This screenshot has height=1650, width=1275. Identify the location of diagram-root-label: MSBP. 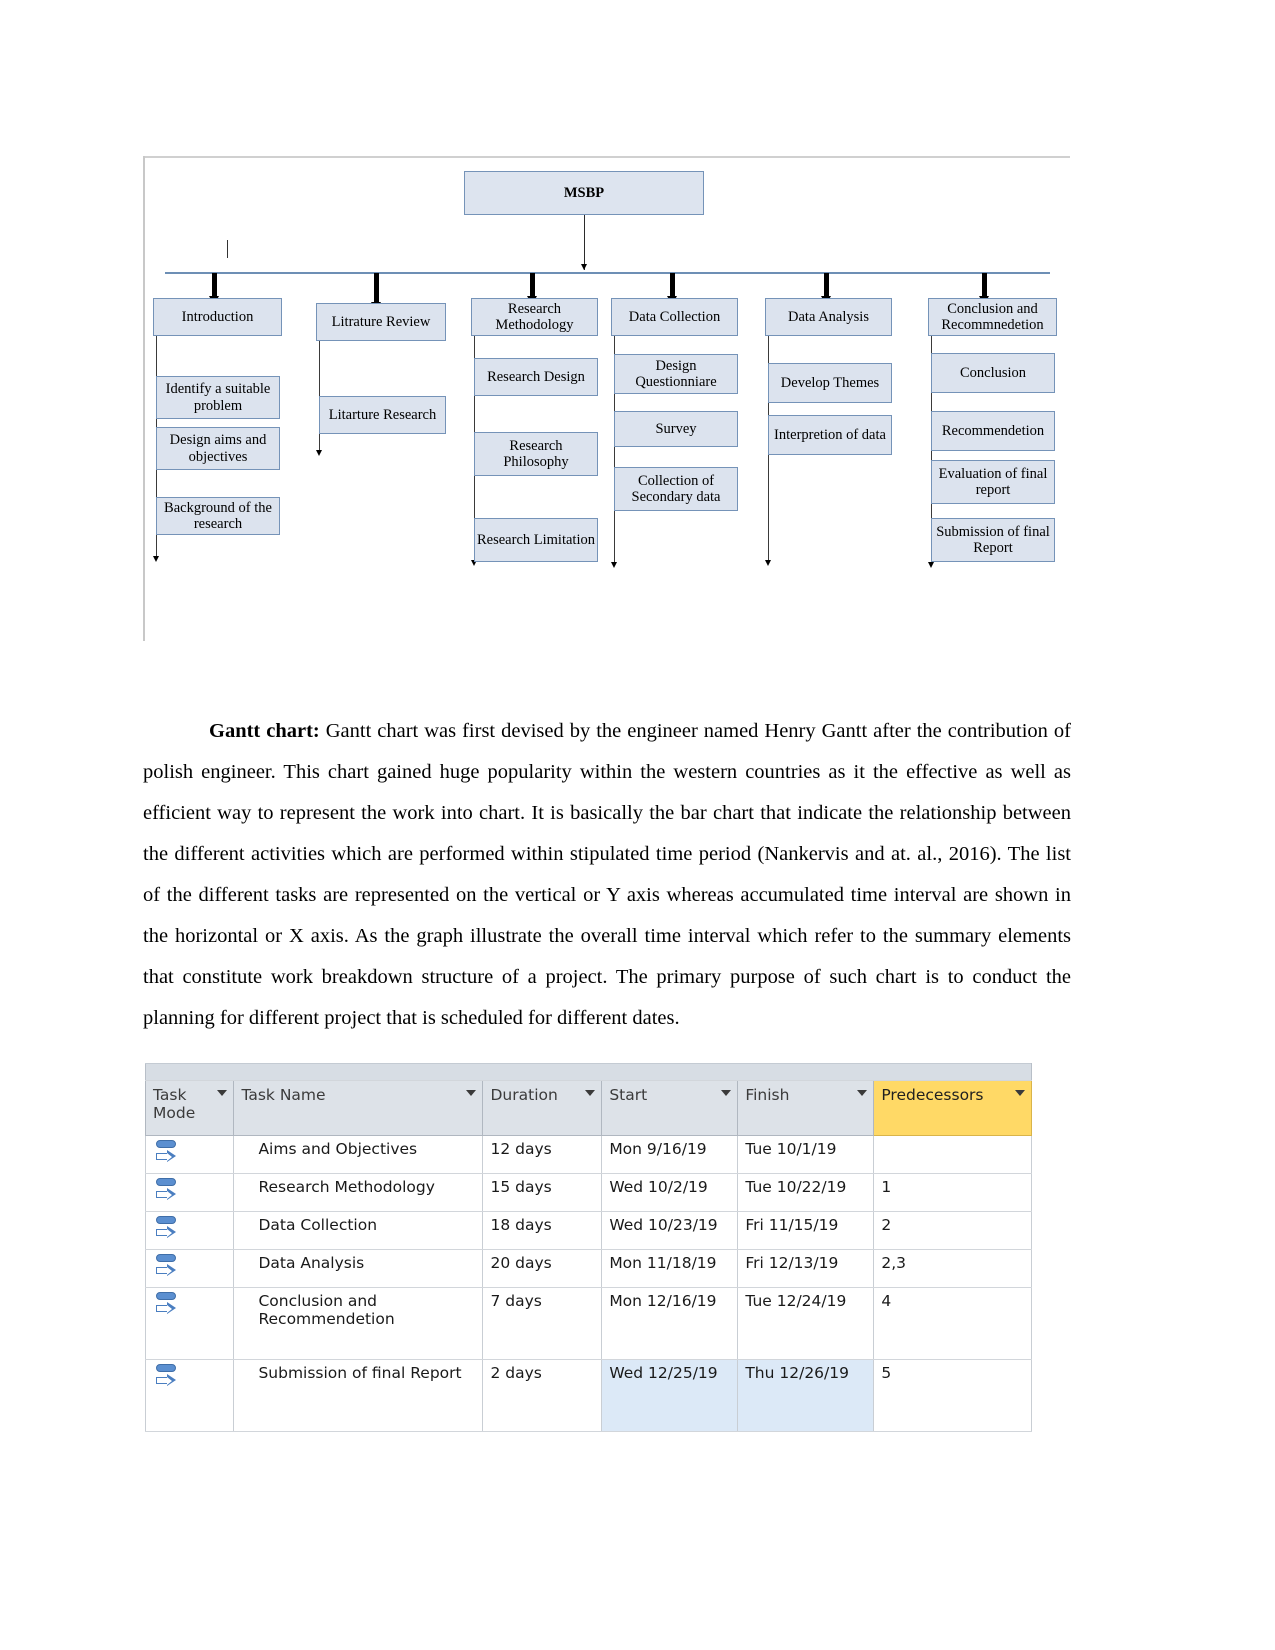
(584, 192).